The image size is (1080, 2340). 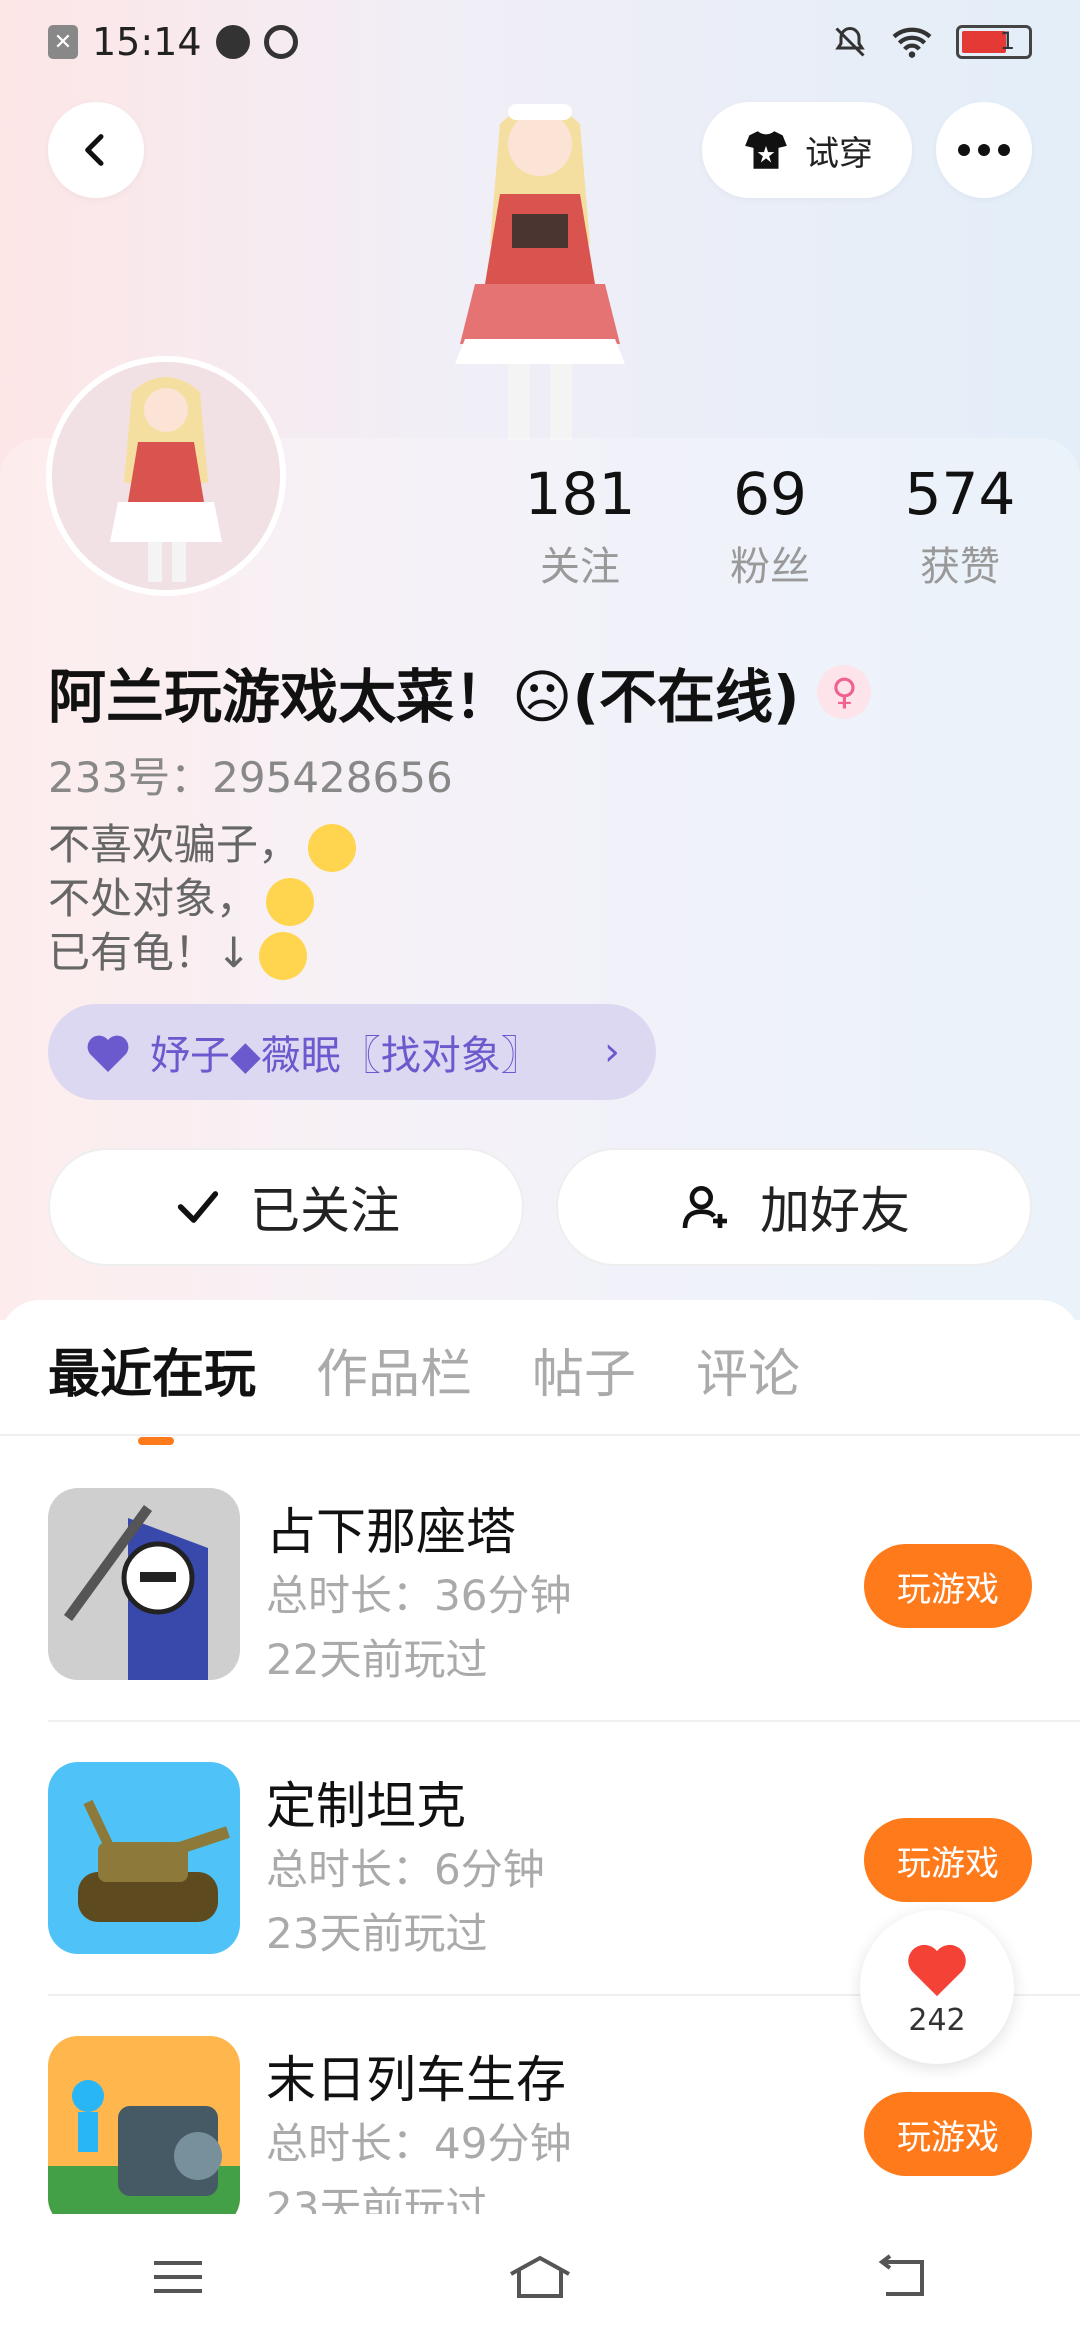 I want to click on stat-fans: 69 粉丝, so click(x=770, y=526).